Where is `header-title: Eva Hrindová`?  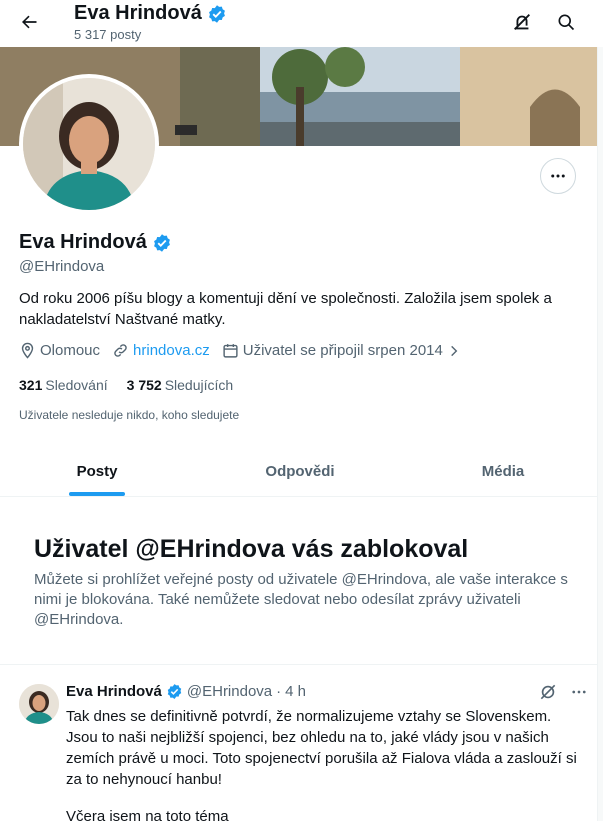
header-title: Eva Hrindová is located at coordinates (150, 13).